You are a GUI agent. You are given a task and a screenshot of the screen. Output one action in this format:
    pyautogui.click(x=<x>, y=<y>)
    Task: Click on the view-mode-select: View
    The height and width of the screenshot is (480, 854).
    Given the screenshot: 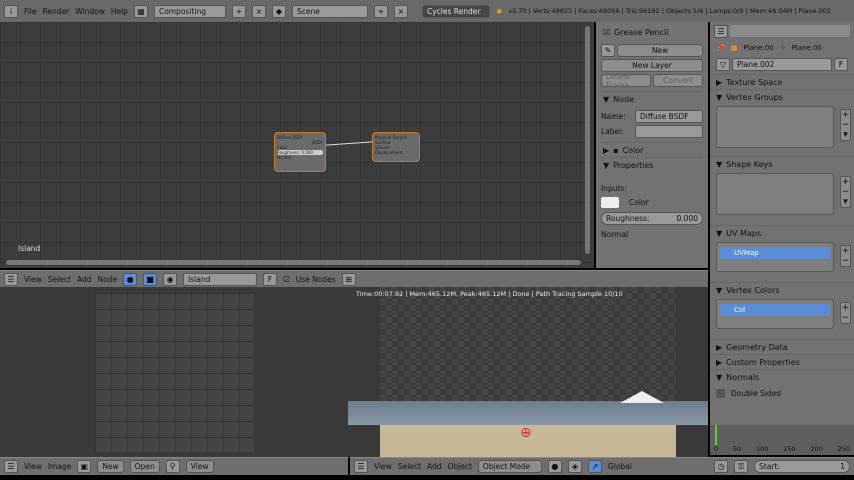 What is the action you would take?
    pyautogui.click(x=199, y=466)
    